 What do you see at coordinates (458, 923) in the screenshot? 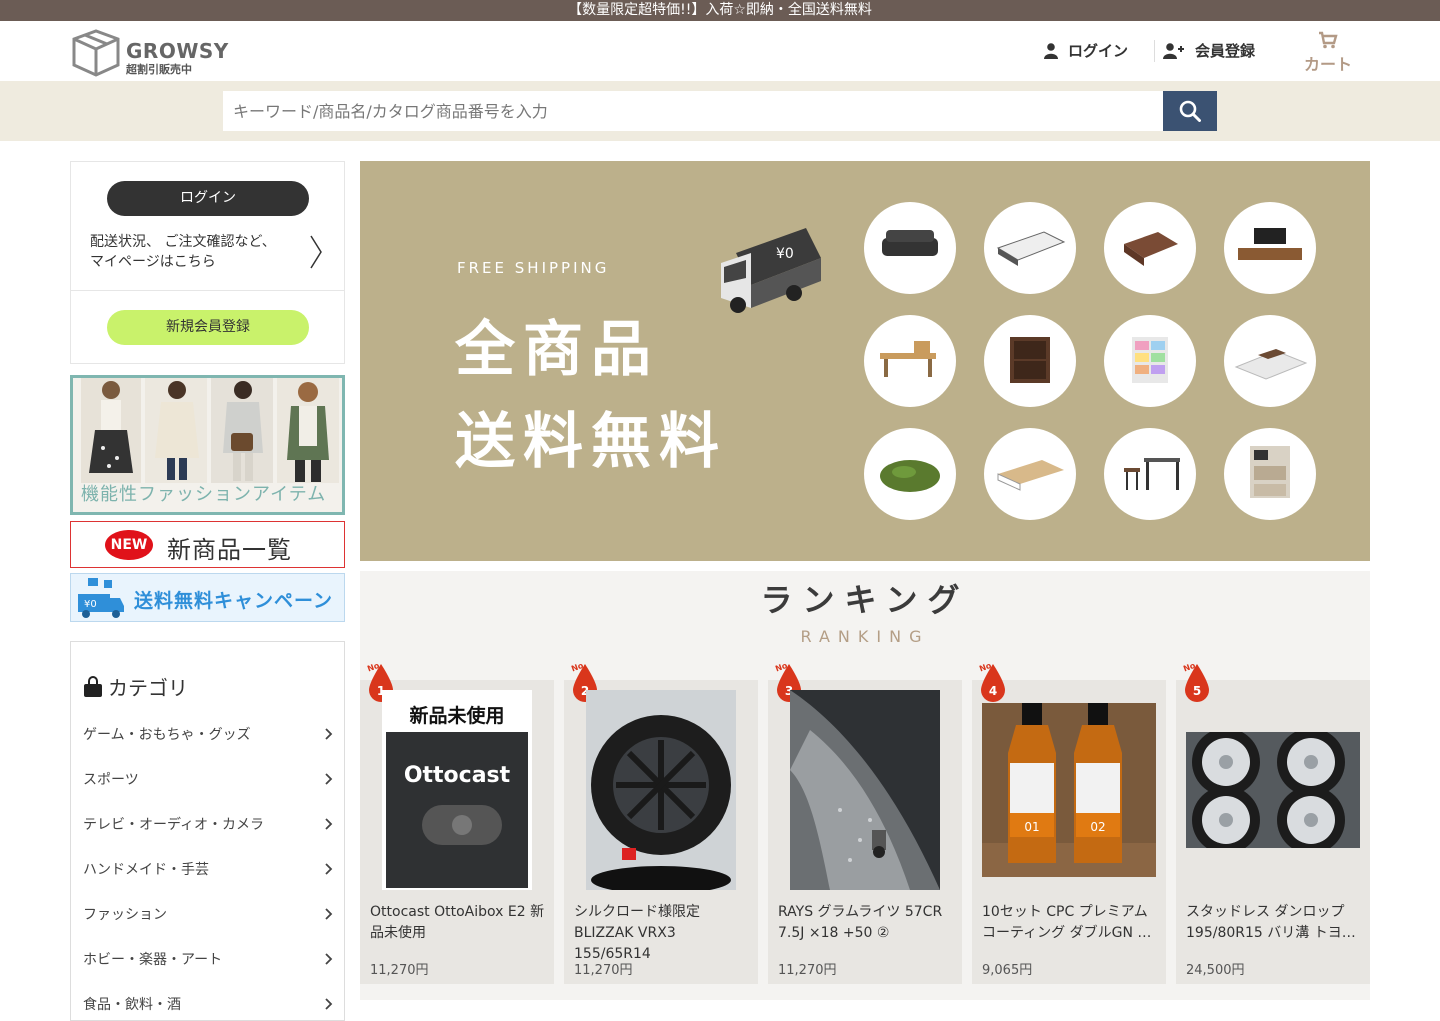
I see `product-name: Ottocast OttoAibox E2 新品未使用` at bounding box center [458, 923].